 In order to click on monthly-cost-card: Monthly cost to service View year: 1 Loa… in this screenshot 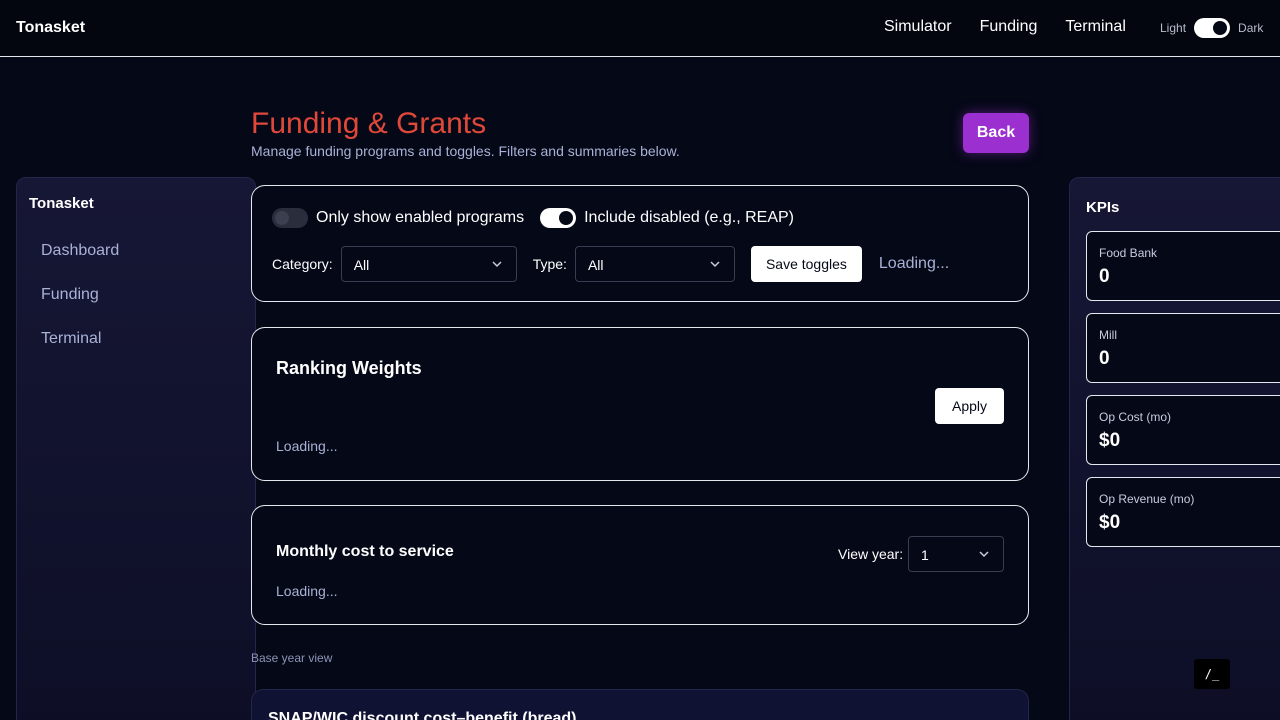, I will do `click(640, 565)`.